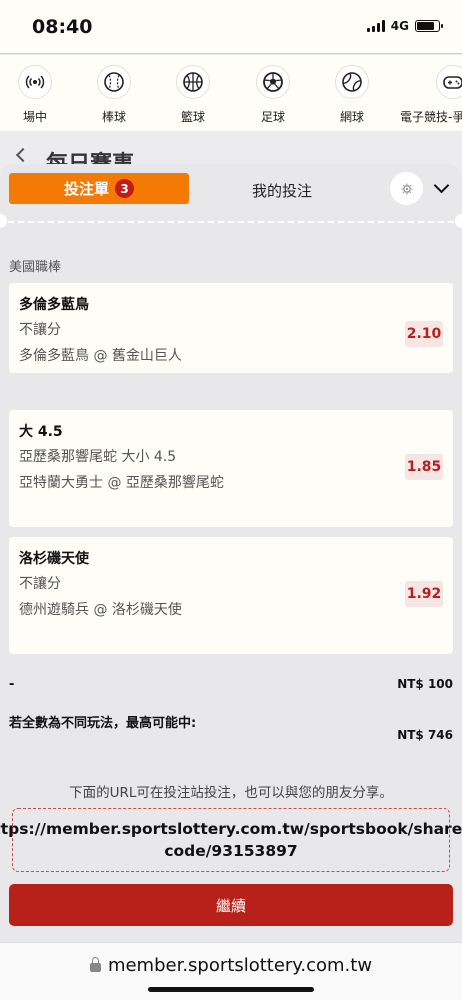  Describe the element at coordinates (113, 117) in the screenshot. I see `sport-tab-label: 棒球` at that location.